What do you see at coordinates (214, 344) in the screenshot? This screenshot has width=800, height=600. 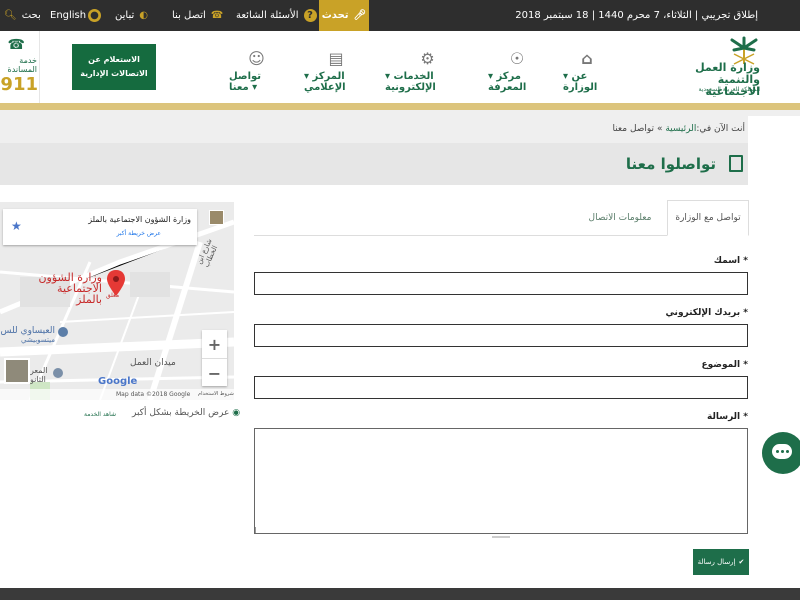 I see `zoom-in-button: +` at bounding box center [214, 344].